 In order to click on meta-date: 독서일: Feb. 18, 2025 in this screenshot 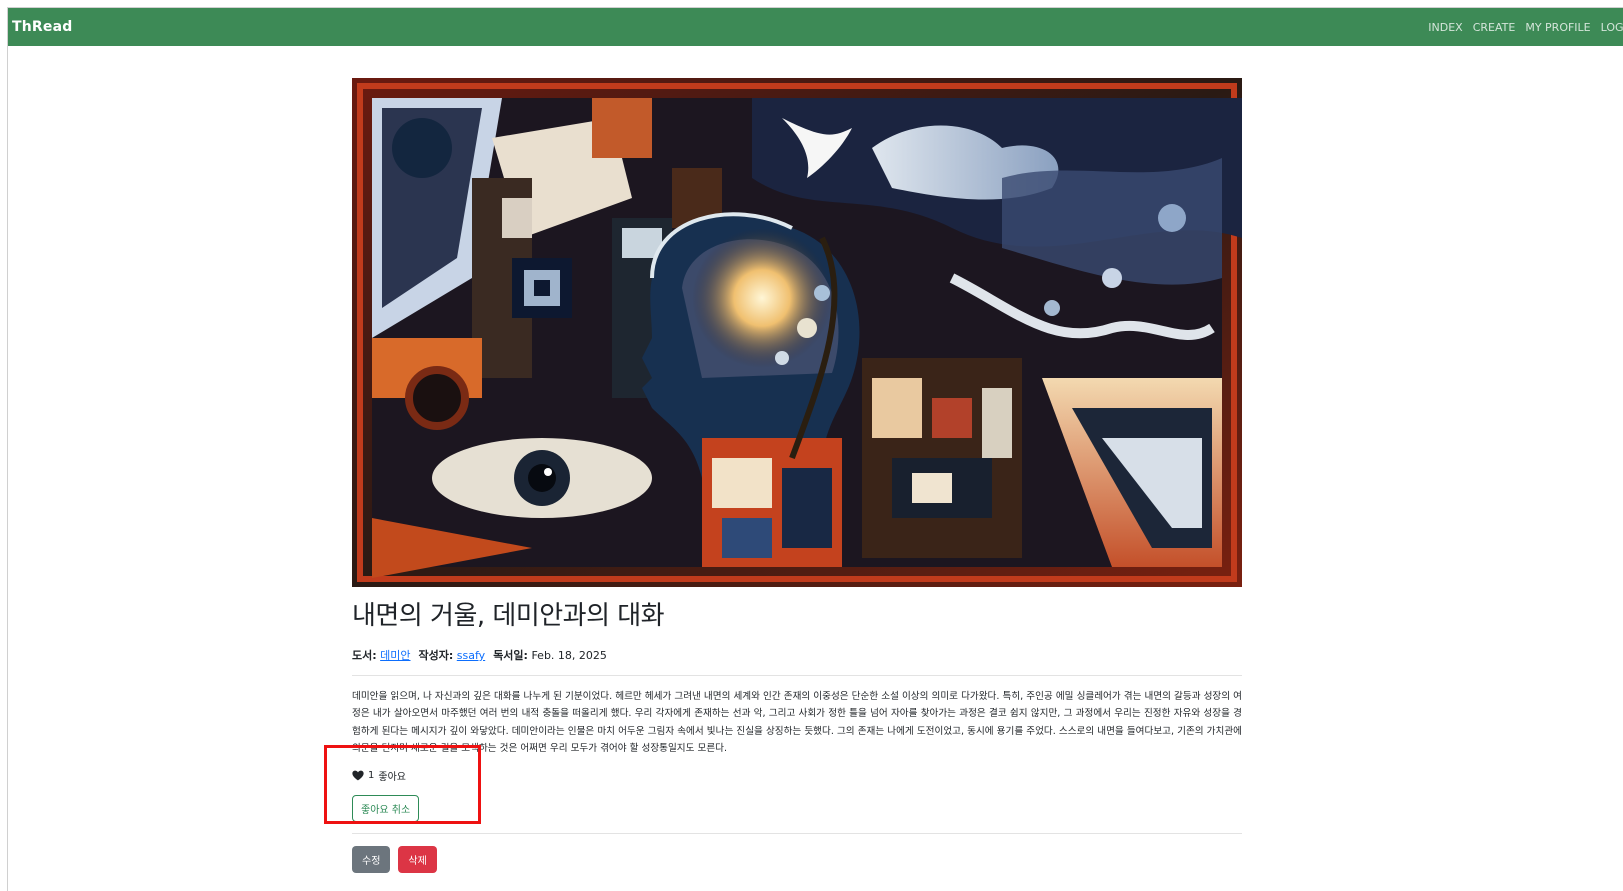, I will do `click(550, 655)`.